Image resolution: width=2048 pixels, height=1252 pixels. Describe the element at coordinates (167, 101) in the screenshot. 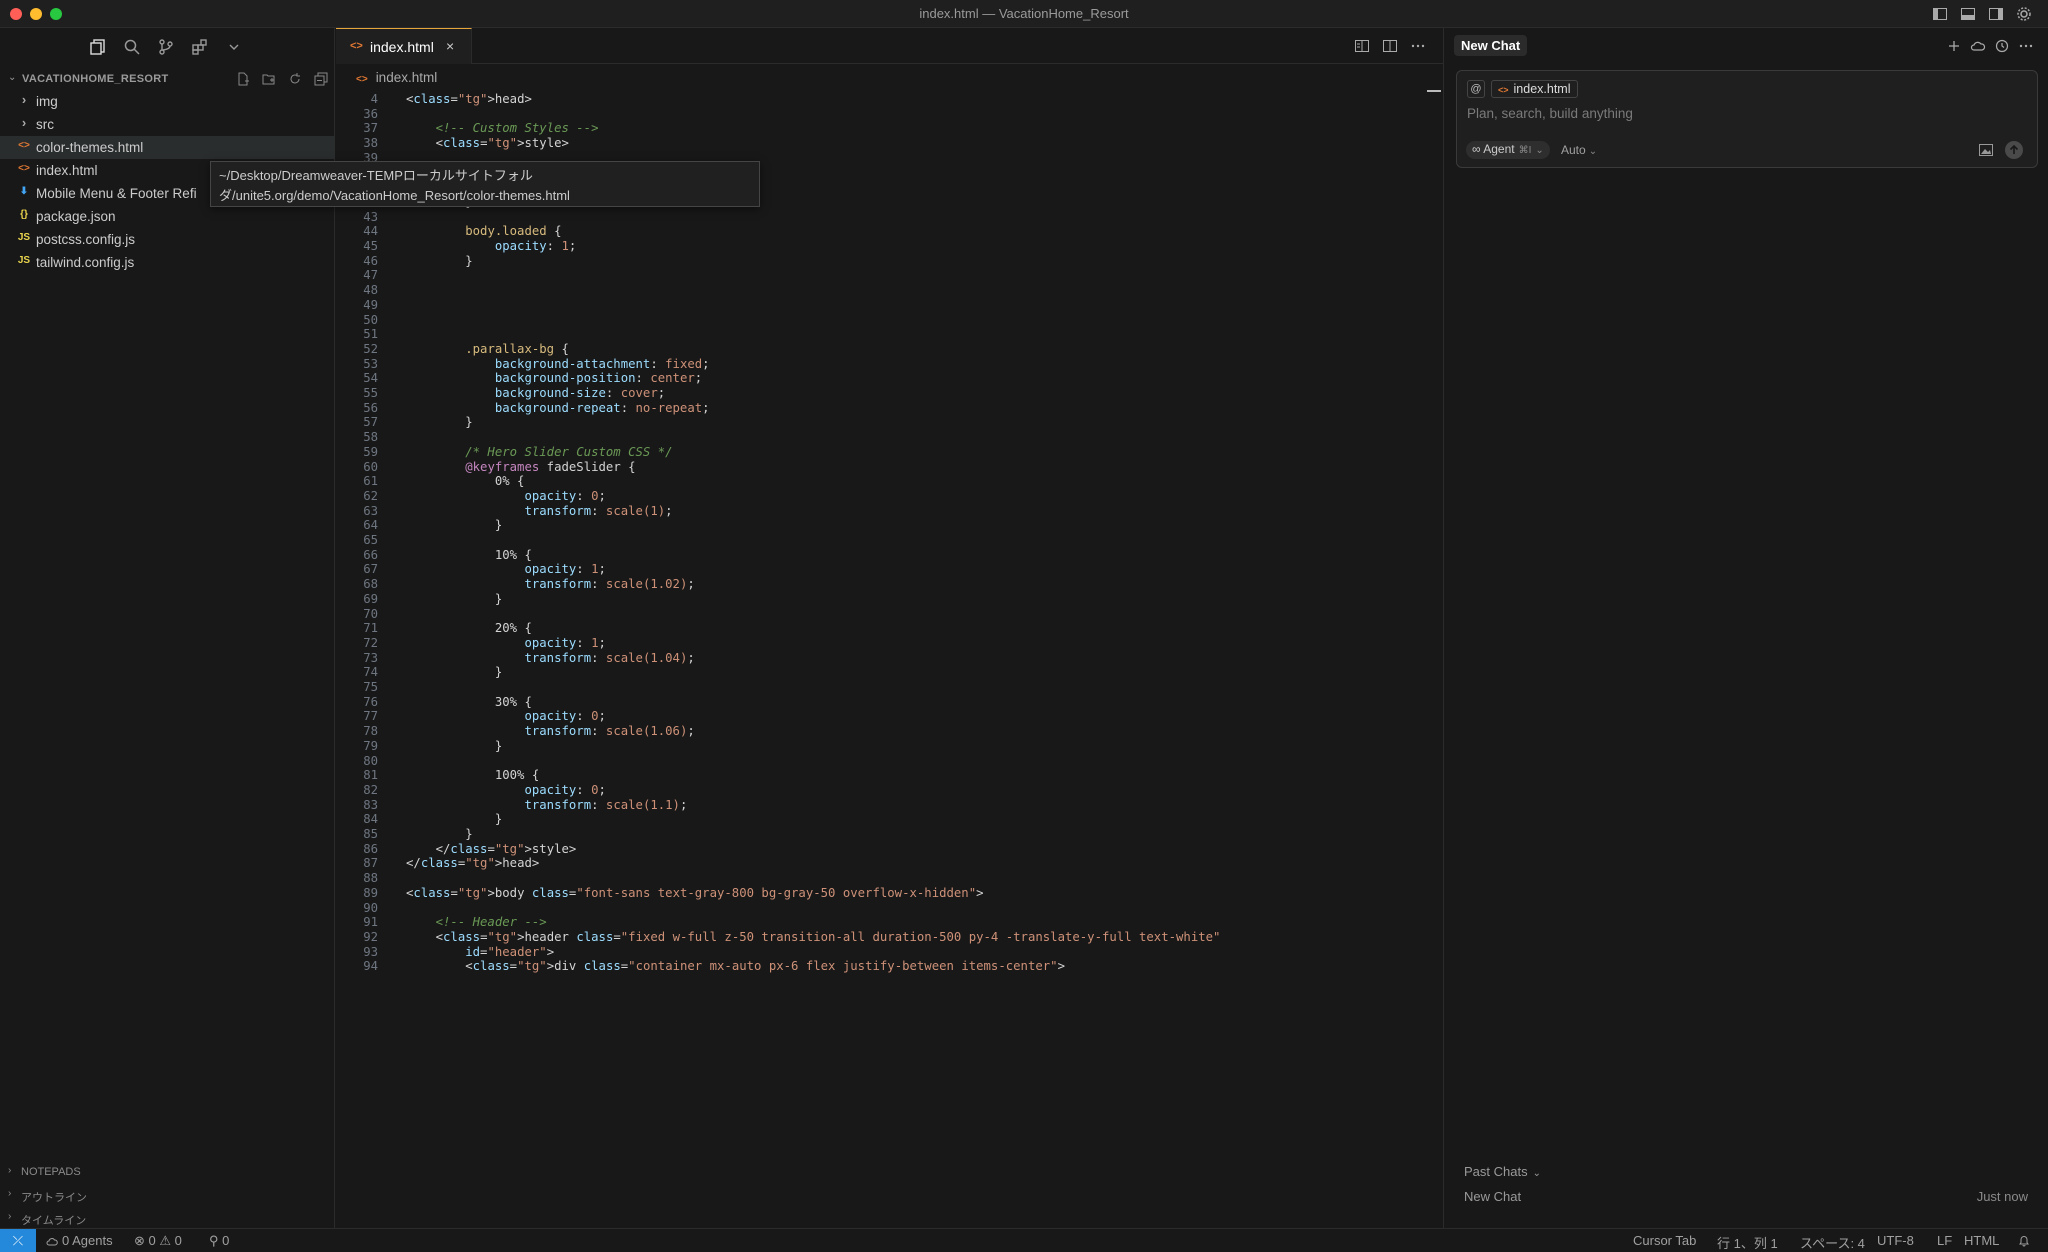

I see `tree-folder-img: › img` at that location.